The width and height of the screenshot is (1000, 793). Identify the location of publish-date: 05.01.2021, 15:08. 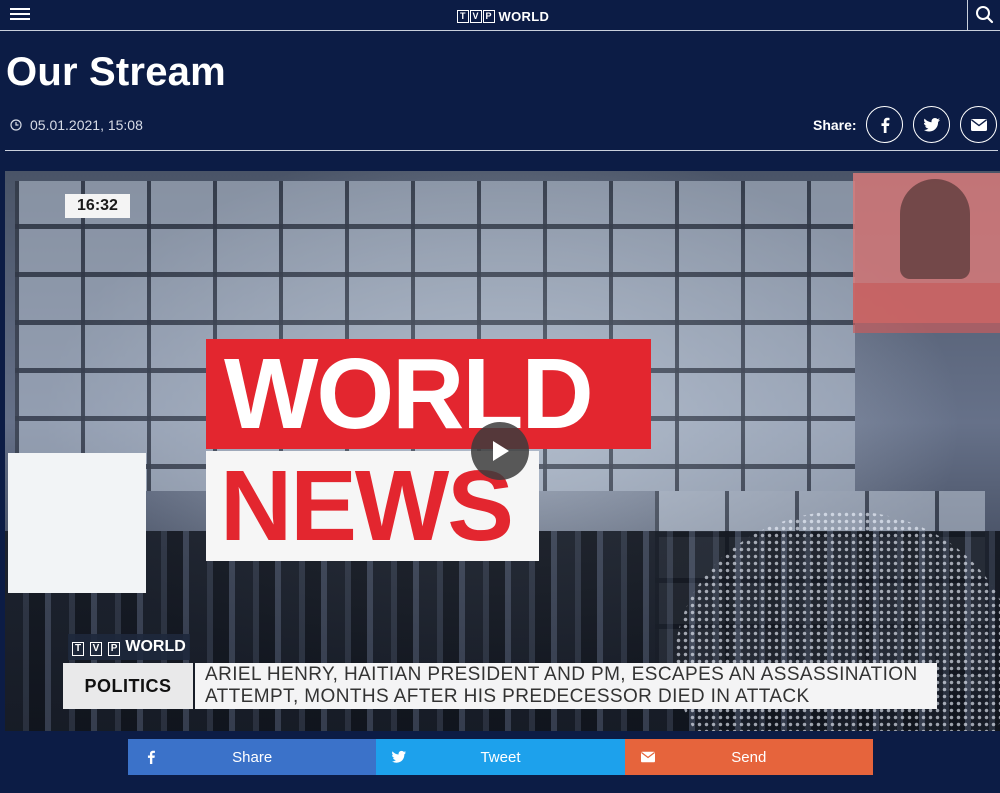
(76, 125).